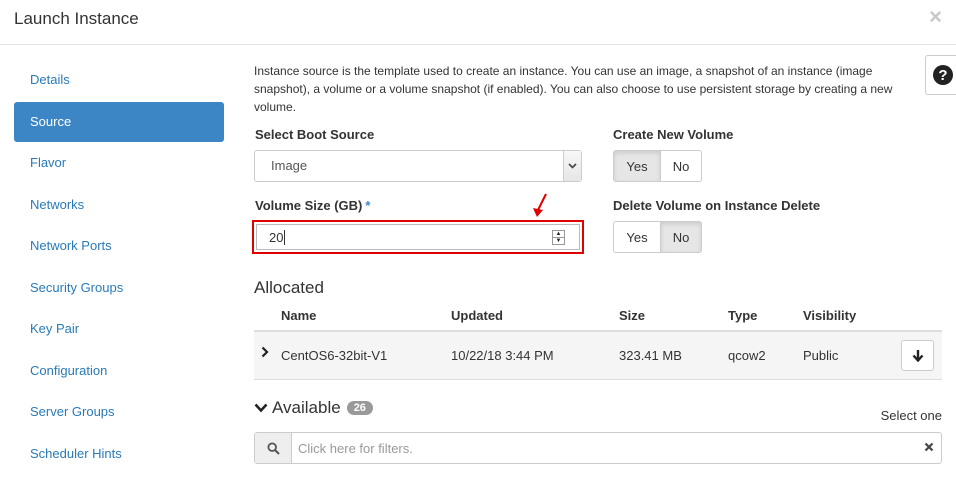 The width and height of the screenshot is (956, 477). What do you see at coordinates (276, 237) in the screenshot?
I see `volume-size-value: 20` at bounding box center [276, 237].